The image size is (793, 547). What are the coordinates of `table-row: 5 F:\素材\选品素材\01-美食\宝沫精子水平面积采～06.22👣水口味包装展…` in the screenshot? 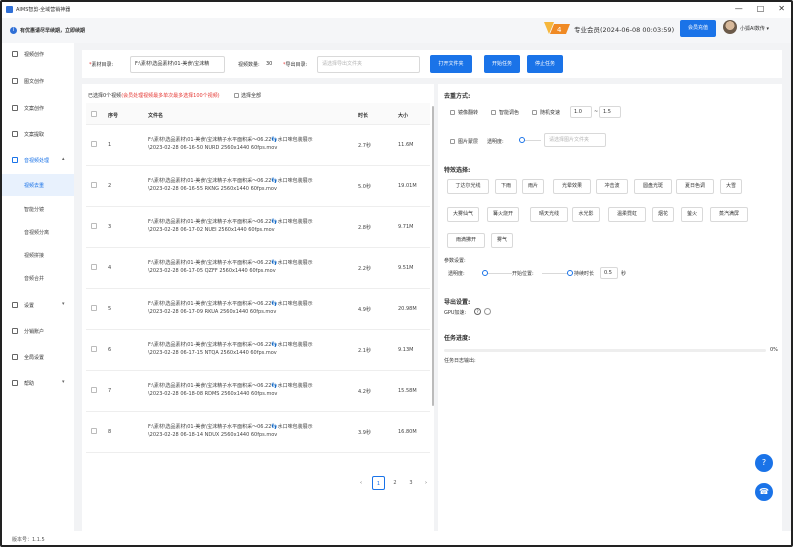 It's located at (258, 309).